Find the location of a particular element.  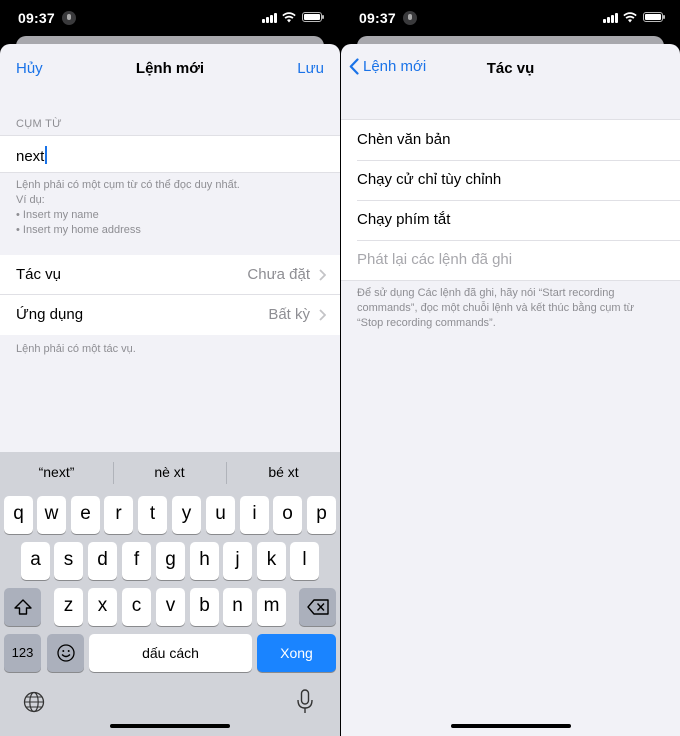

action-row-value: Chưa đặt is located at coordinates (278, 274).